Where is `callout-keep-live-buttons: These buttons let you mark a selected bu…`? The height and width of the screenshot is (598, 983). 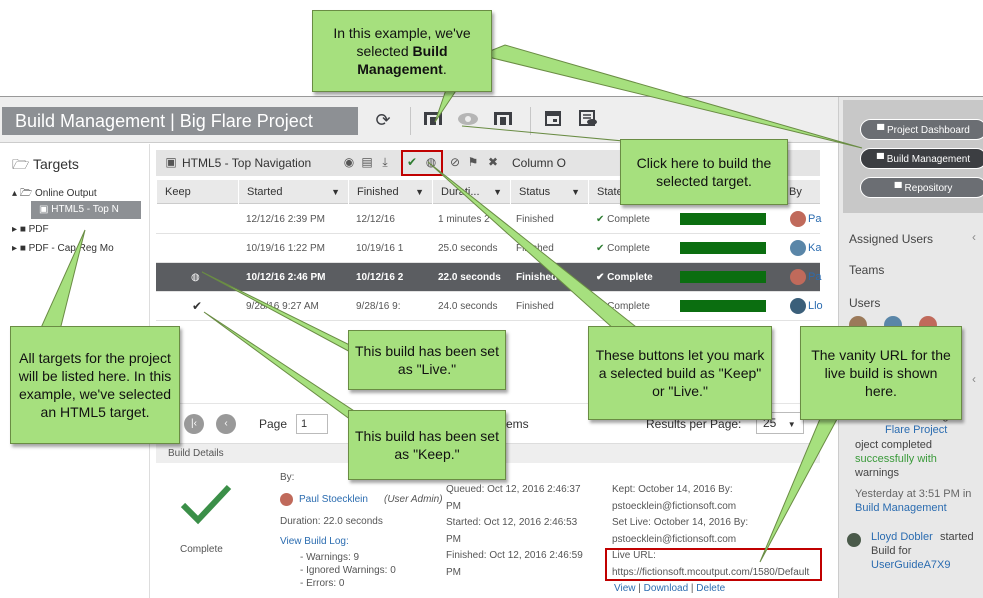
callout-keep-live-buttons: These buttons let you mark a selected bu… is located at coordinates (680, 373).